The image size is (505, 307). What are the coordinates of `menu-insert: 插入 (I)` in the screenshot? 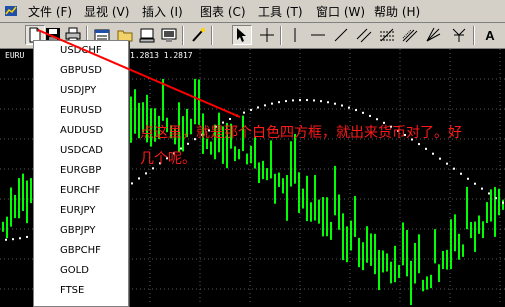 It's located at (162, 11).